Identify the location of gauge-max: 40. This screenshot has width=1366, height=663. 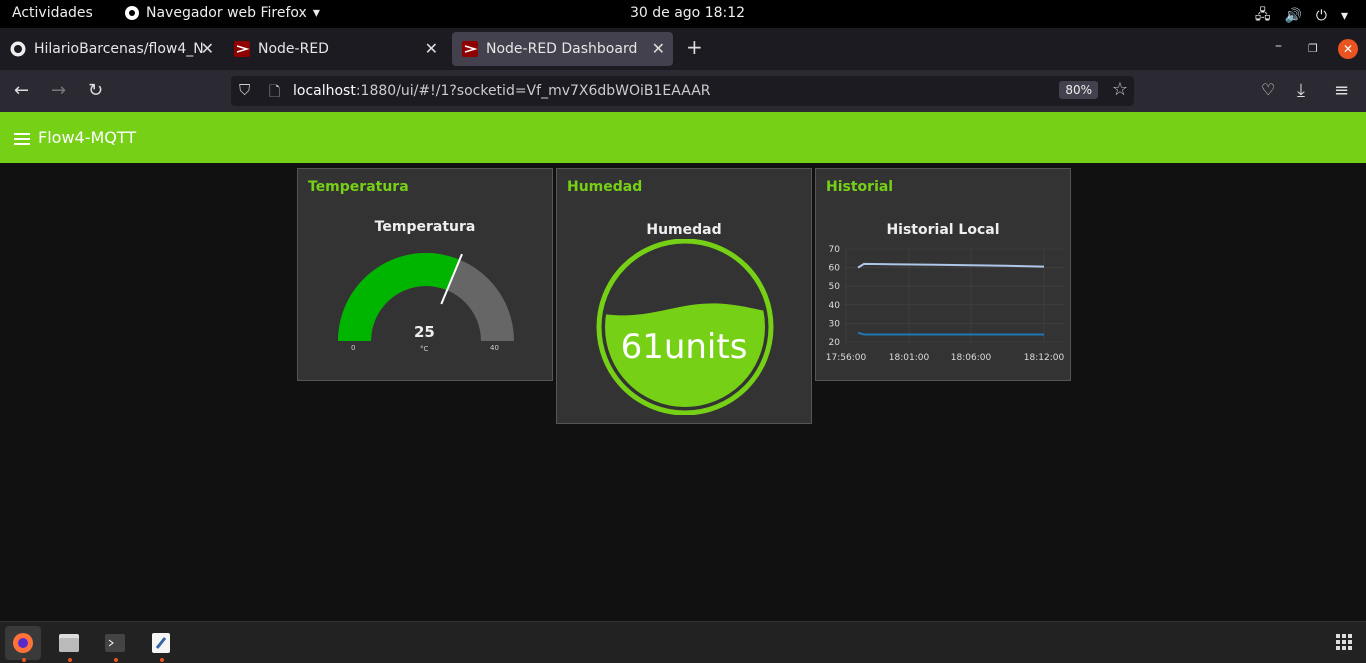
(494, 348).